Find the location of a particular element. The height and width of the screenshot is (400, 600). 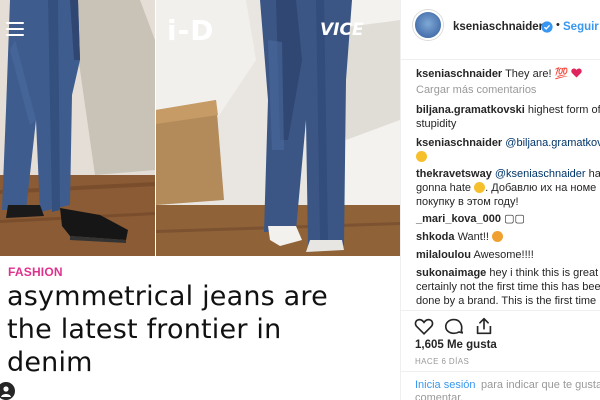

comment: milaloulou Awesome!!!! is located at coordinates (508, 255).